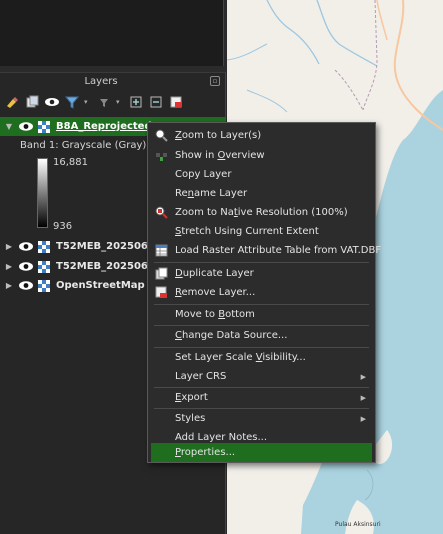 This screenshot has height=534, width=443. Describe the element at coordinates (101, 81) in the screenshot. I see `layers-panel-title: Layers` at that location.